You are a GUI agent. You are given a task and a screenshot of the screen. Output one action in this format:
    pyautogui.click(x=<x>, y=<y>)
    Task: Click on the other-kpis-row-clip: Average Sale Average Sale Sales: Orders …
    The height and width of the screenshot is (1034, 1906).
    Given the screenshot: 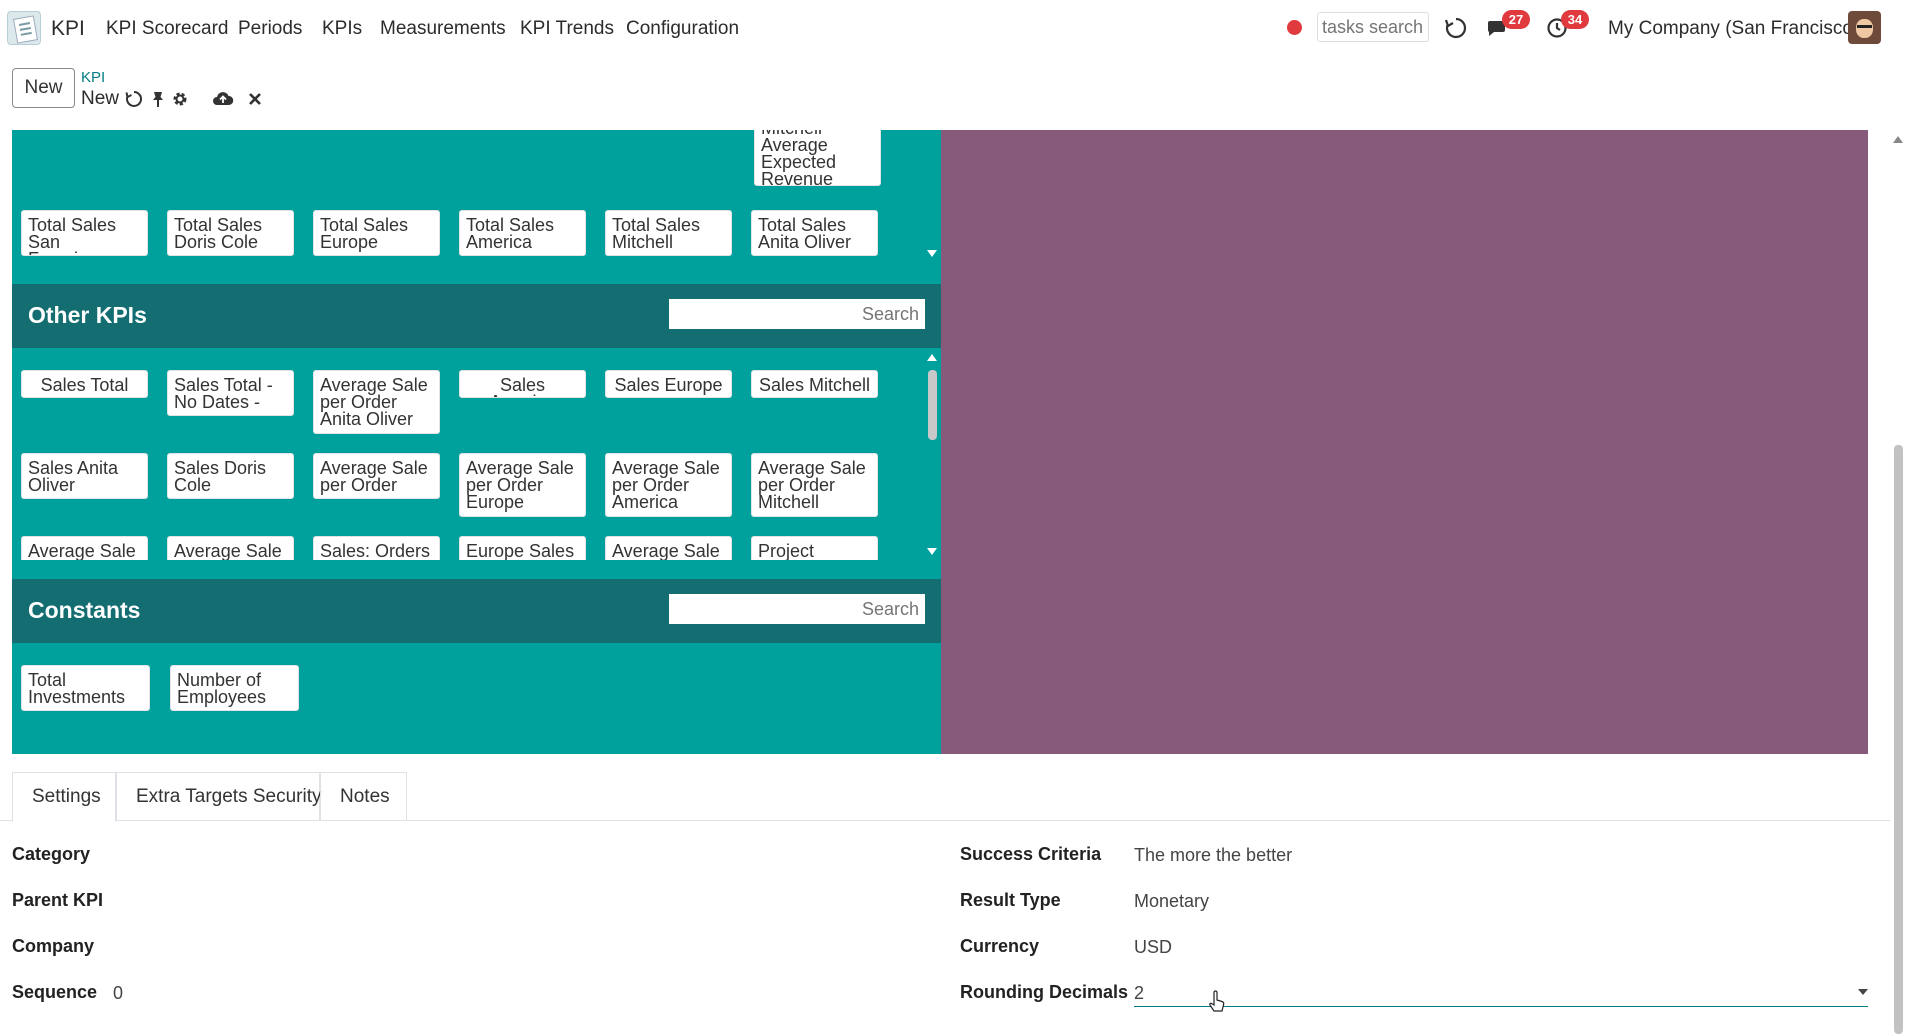 What is the action you would take?
    pyautogui.click(x=462, y=545)
    